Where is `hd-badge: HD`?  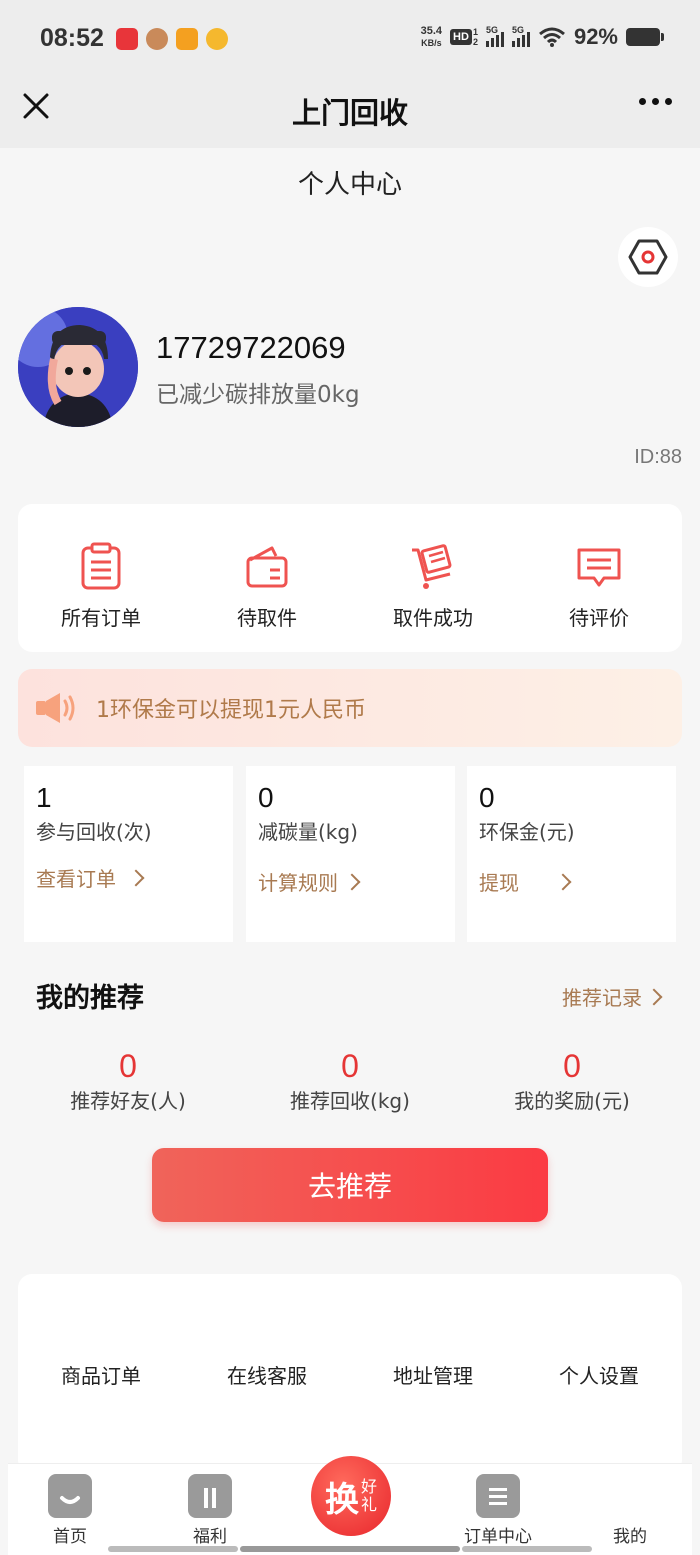 hd-badge: HD is located at coordinates (461, 37).